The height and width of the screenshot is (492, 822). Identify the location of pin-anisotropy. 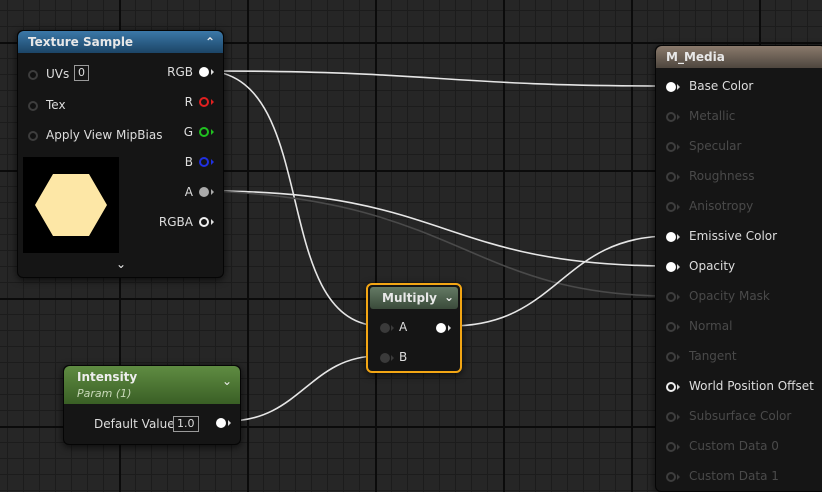
(671, 207).